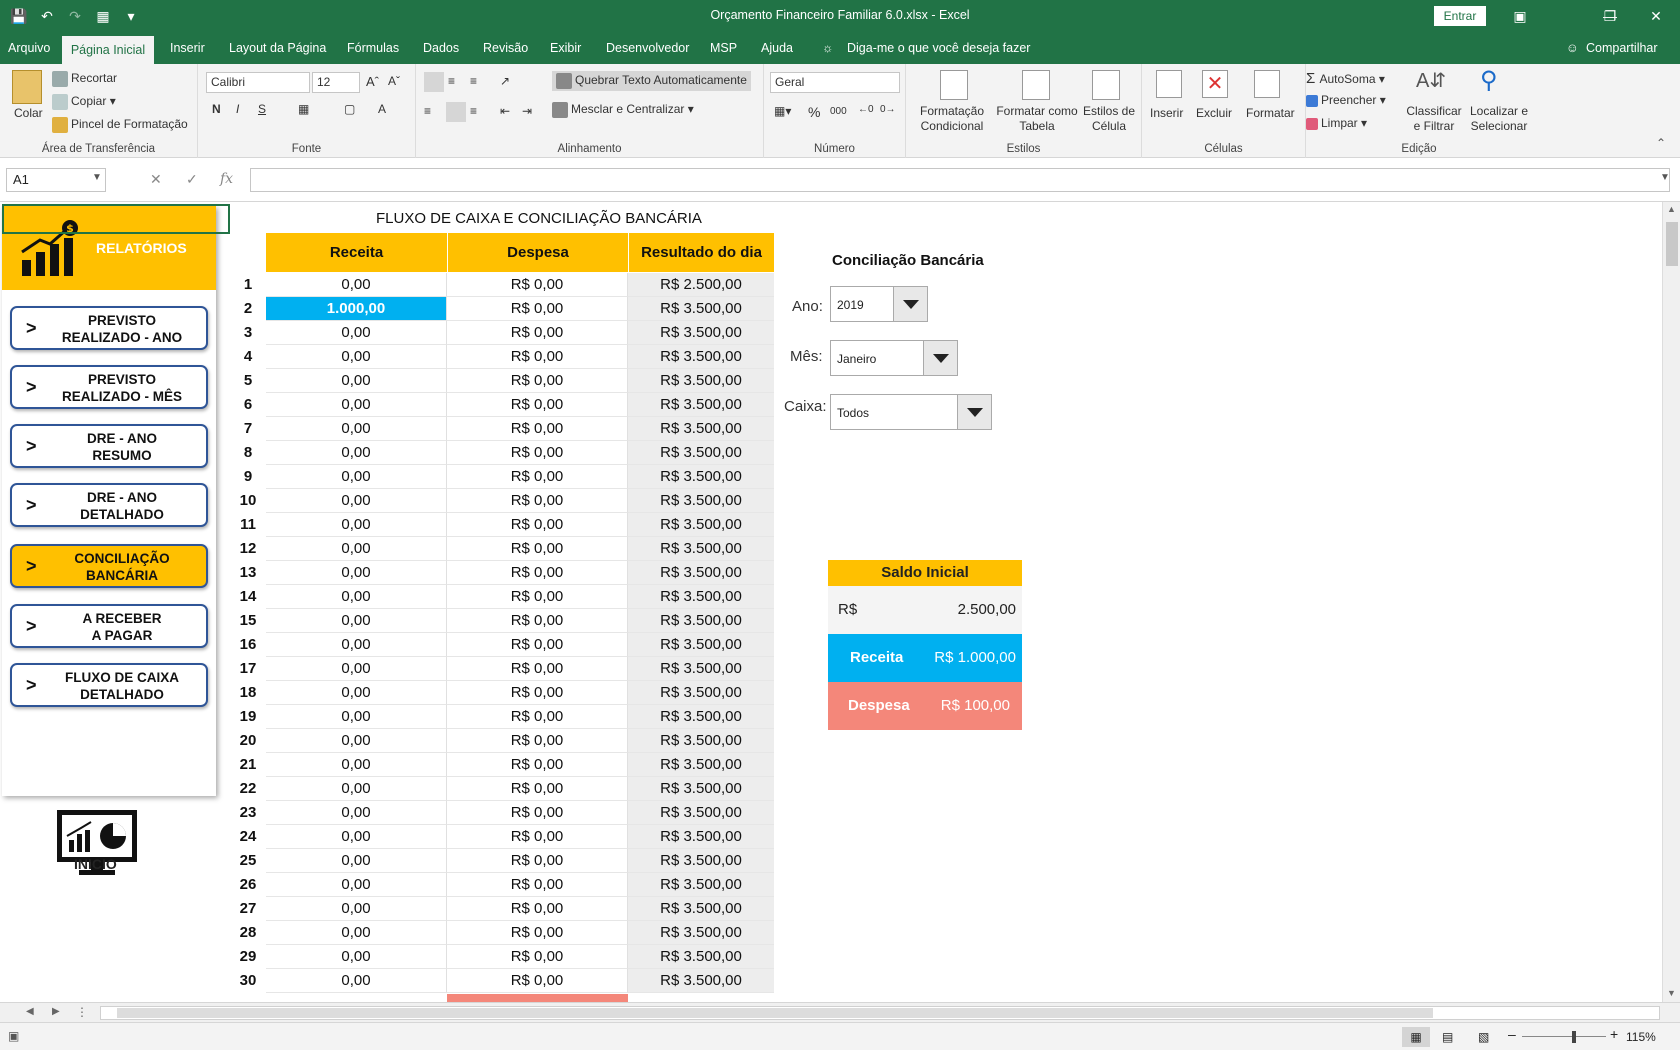 The image size is (1680, 1050). Describe the element at coordinates (349, 109) in the screenshot. I see `fill-color-icon: ▢` at that location.